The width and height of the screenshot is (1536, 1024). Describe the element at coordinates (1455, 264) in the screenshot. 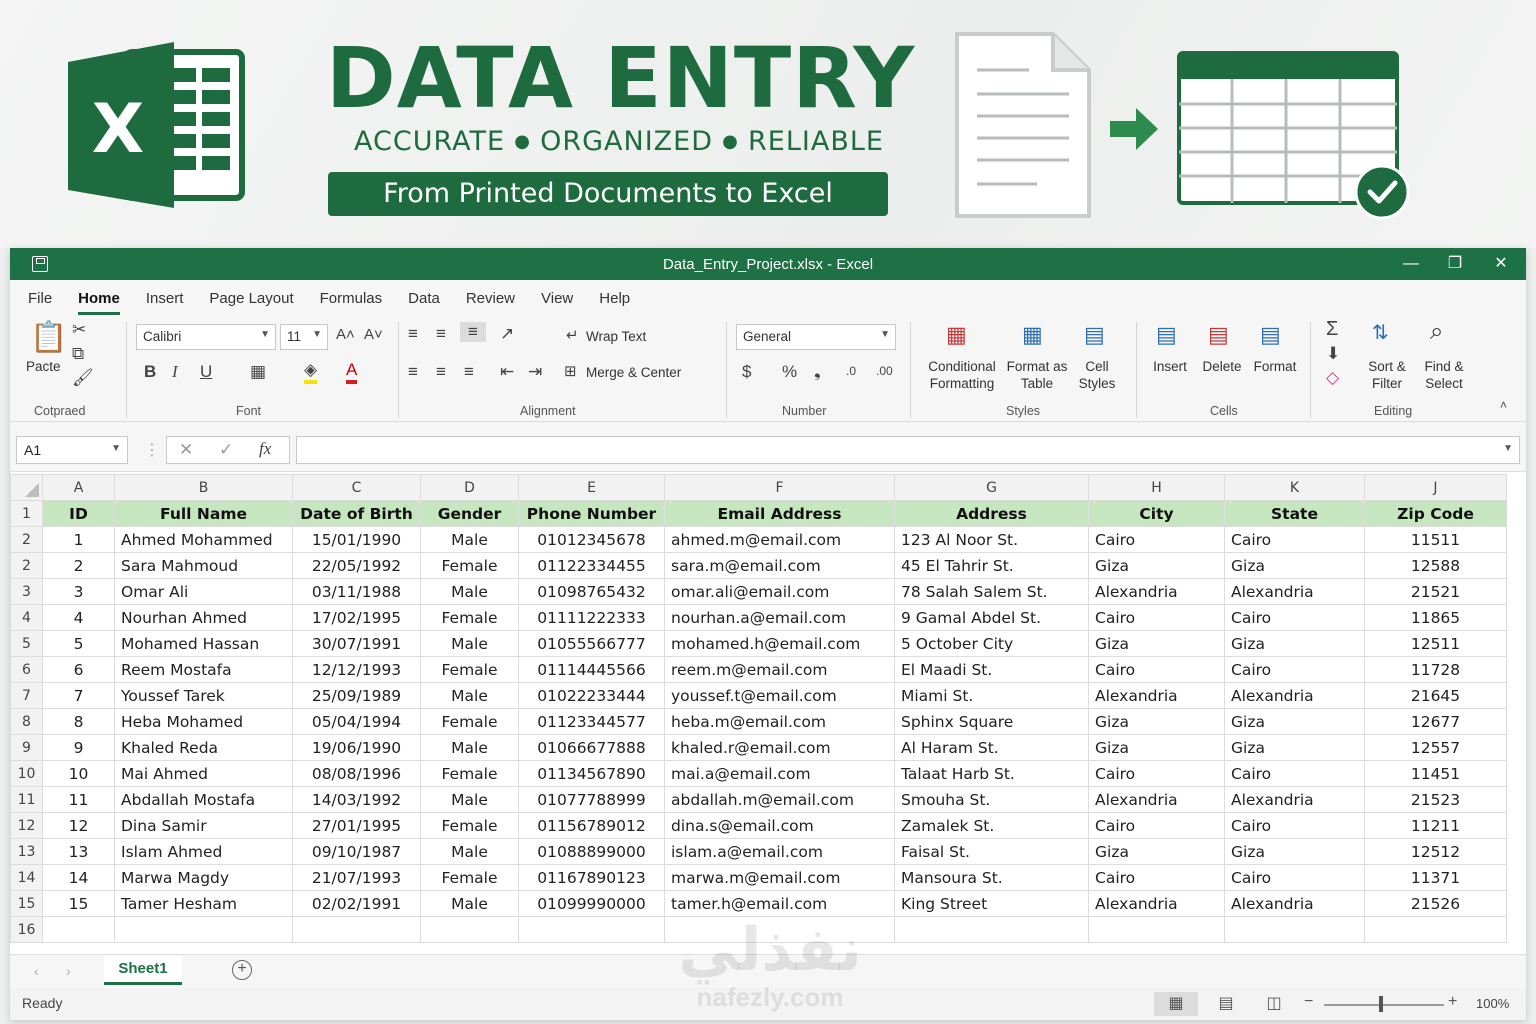

I see `restore-button: ❐` at that location.